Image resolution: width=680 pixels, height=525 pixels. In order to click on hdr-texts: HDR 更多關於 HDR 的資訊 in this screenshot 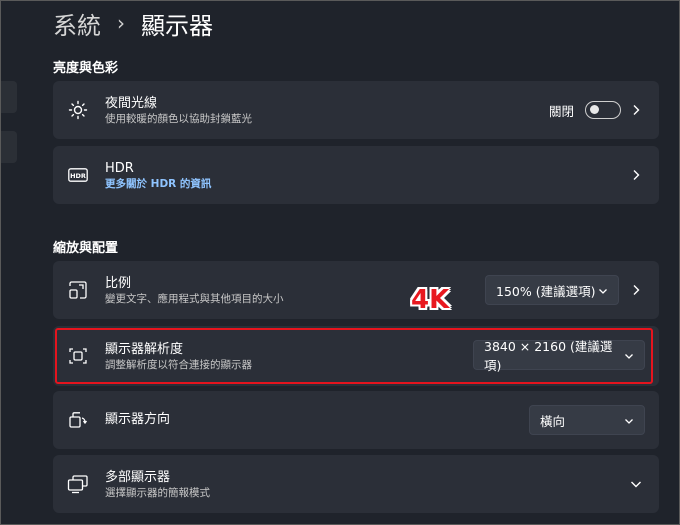, I will do `click(158, 175)`.